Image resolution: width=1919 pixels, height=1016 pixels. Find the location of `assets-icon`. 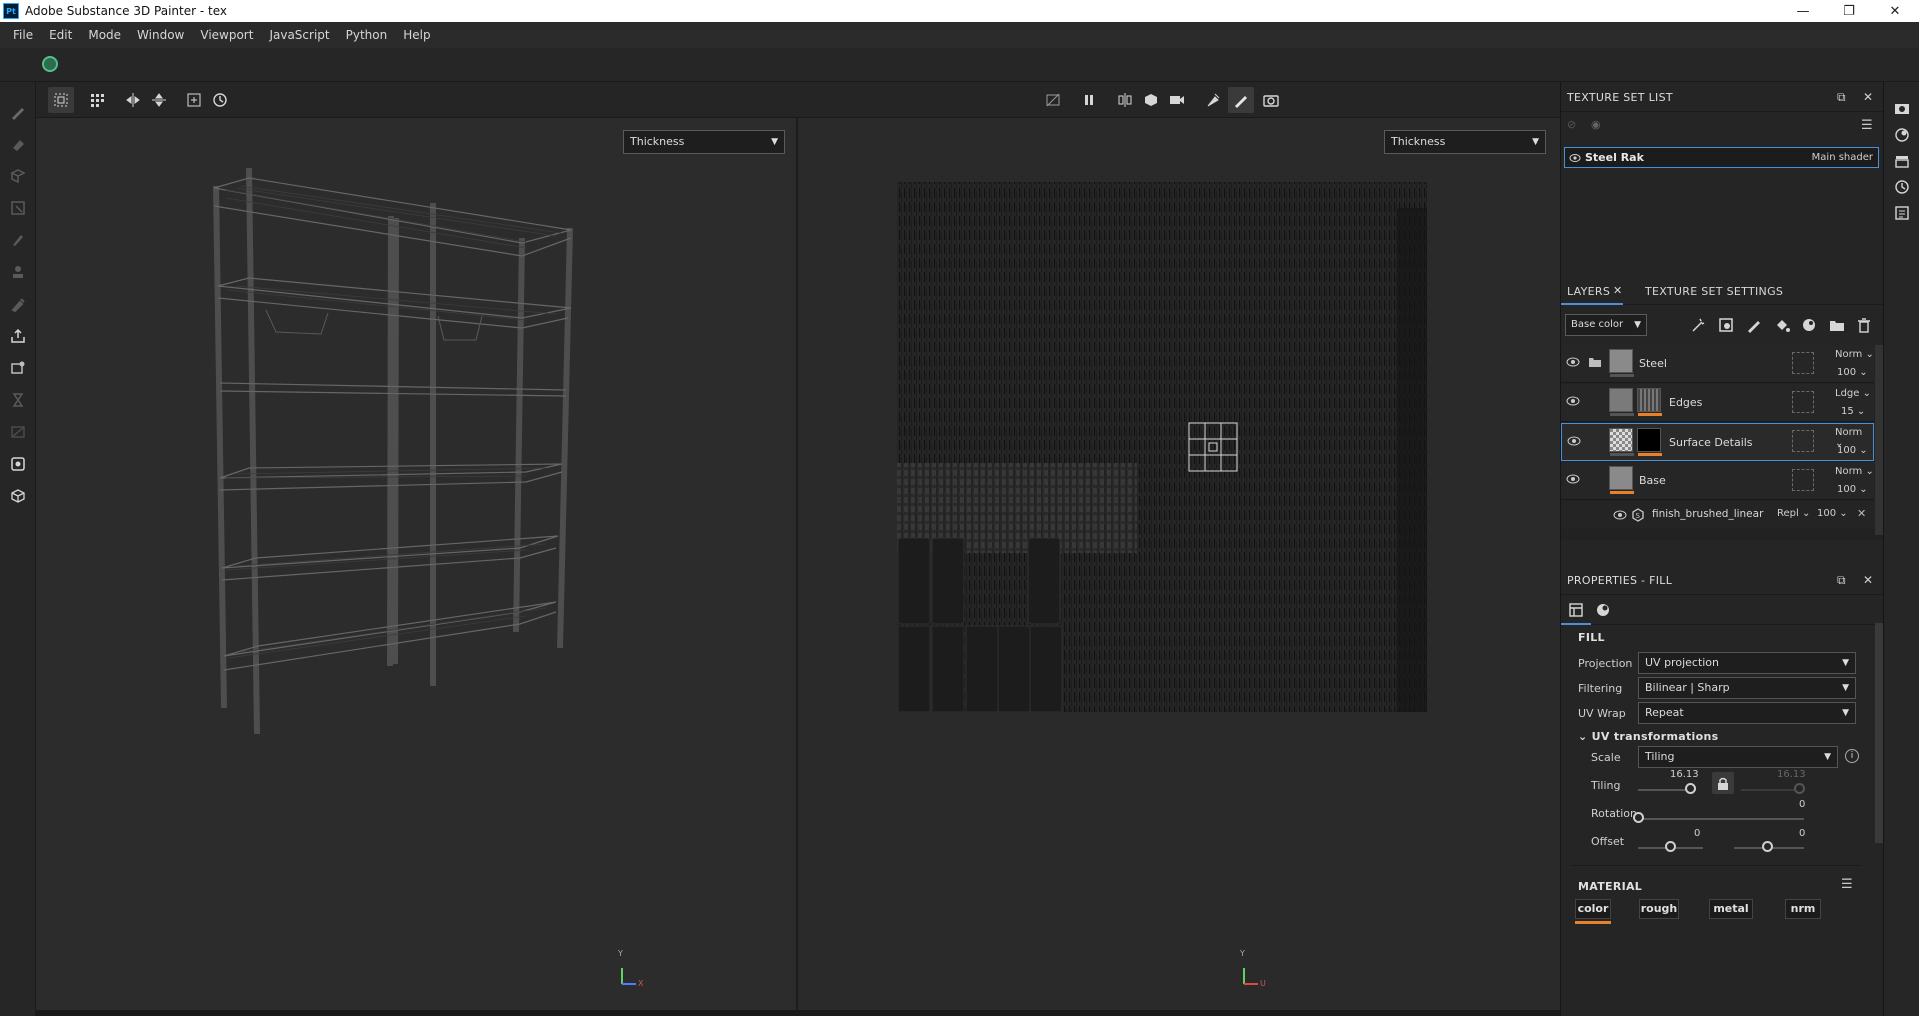

assets-icon is located at coordinates (1902, 161).